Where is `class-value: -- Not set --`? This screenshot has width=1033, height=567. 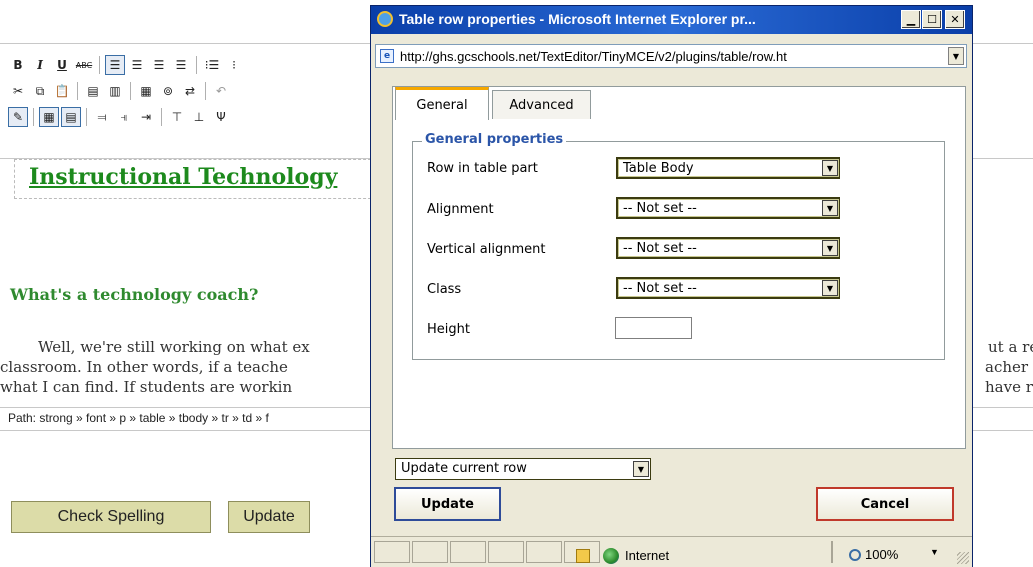 class-value: -- Not set -- is located at coordinates (660, 288).